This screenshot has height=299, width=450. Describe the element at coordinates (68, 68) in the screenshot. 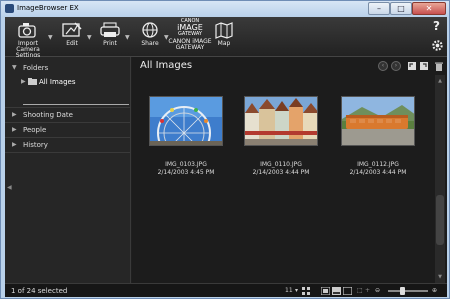

I see `folders-section-header: ▼ Folders` at that location.